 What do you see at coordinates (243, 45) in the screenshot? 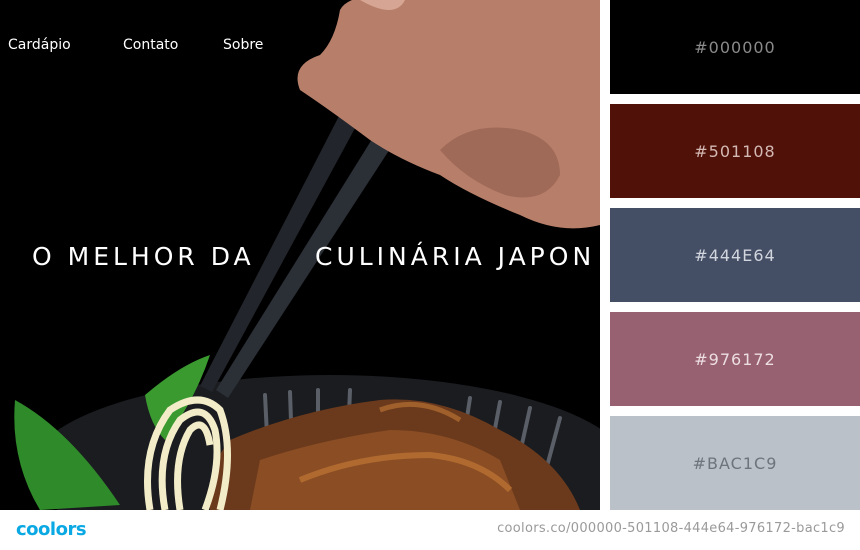
I see `nav-link-sobre: Sobre` at bounding box center [243, 45].